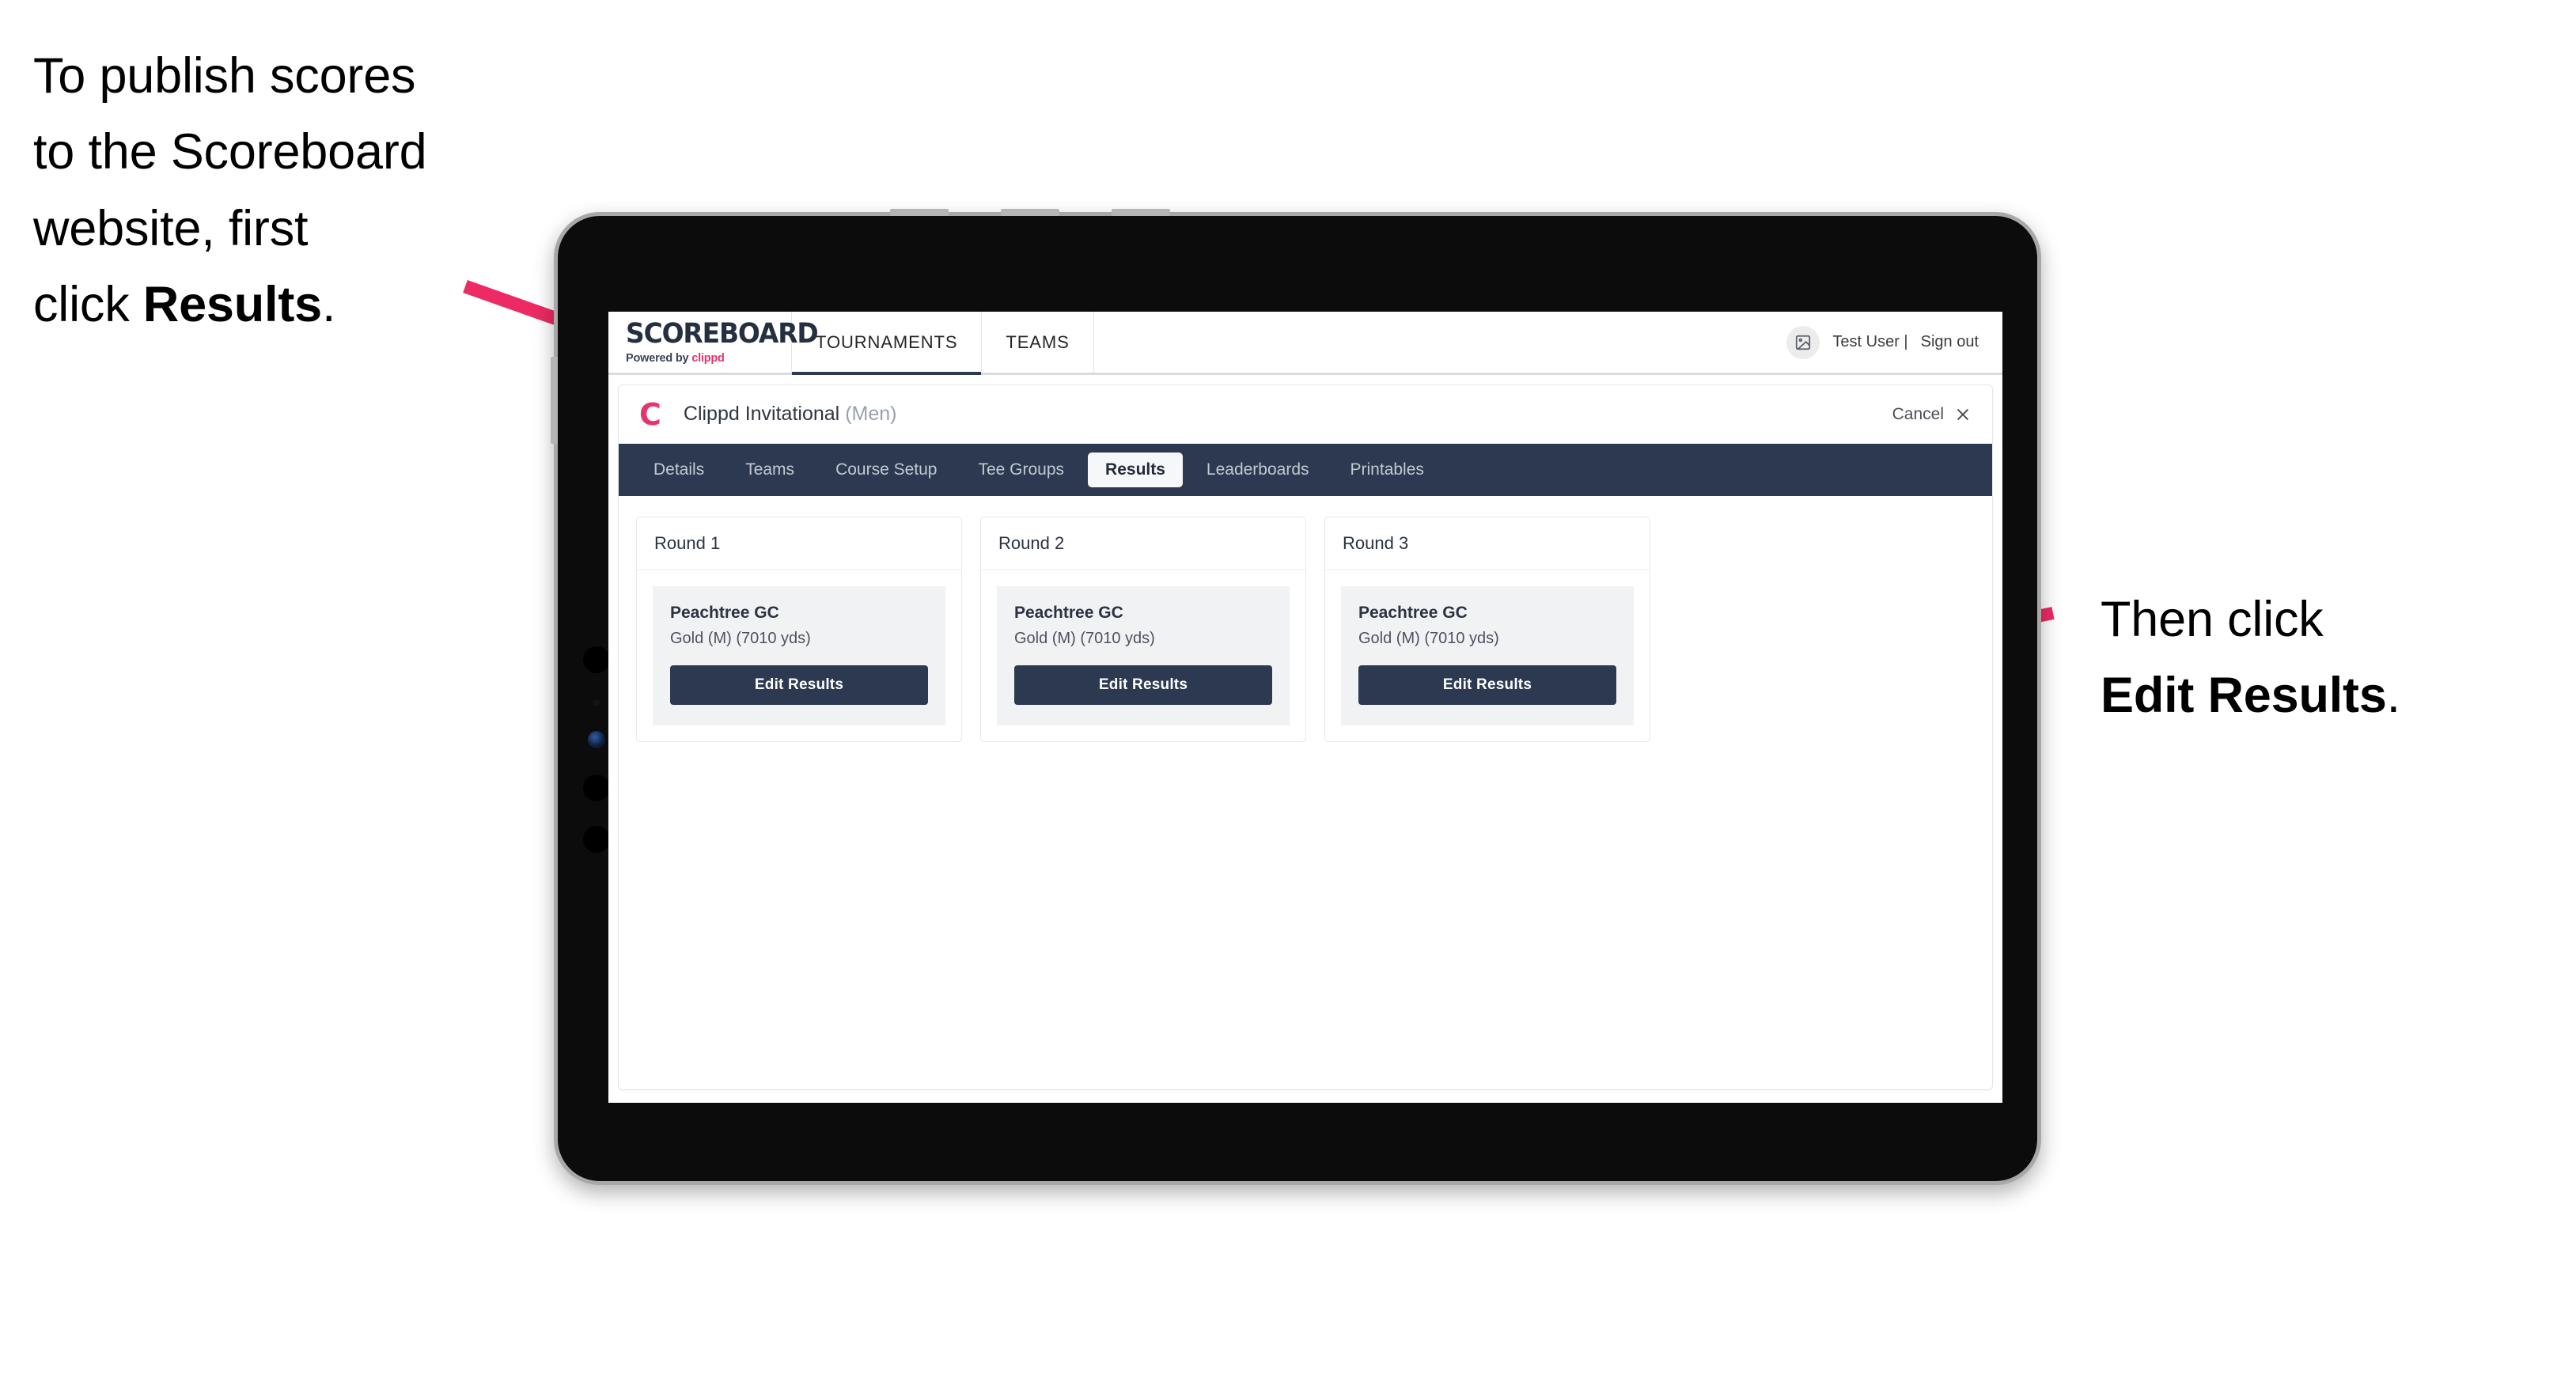 The height and width of the screenshot is (1386, 2576). I want to click on tab-leaderboards: Leaderboards, so click(1258, 470).